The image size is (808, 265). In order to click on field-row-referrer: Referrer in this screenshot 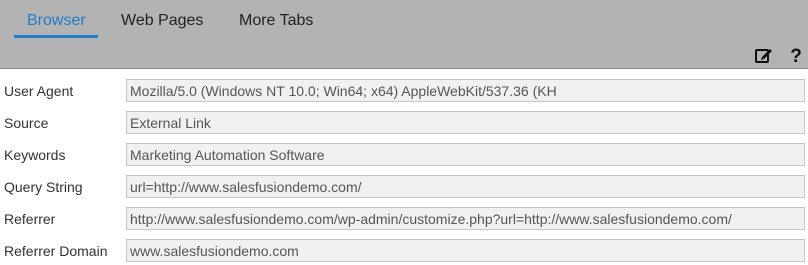, I will do `click(404, 218)`.